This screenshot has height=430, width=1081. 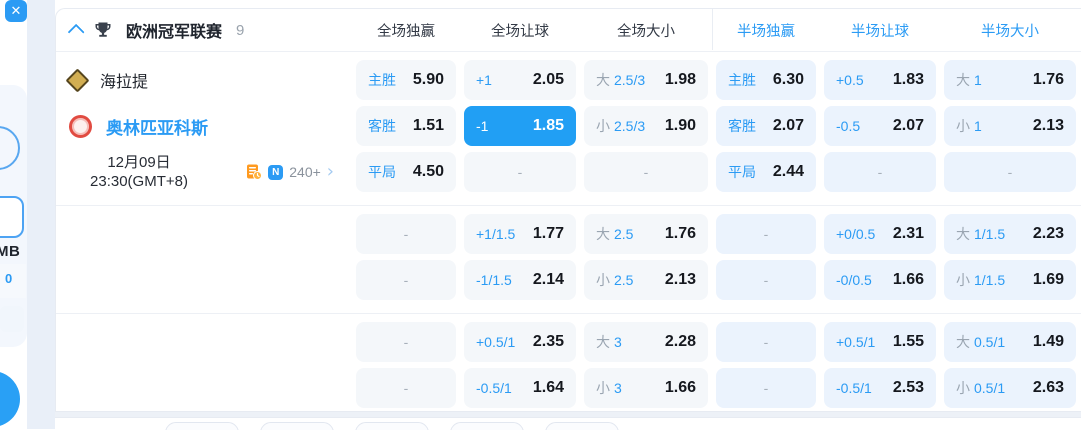 I want to click on odds-cell: +0.5/1 1.55, so click(x=880, y=342).